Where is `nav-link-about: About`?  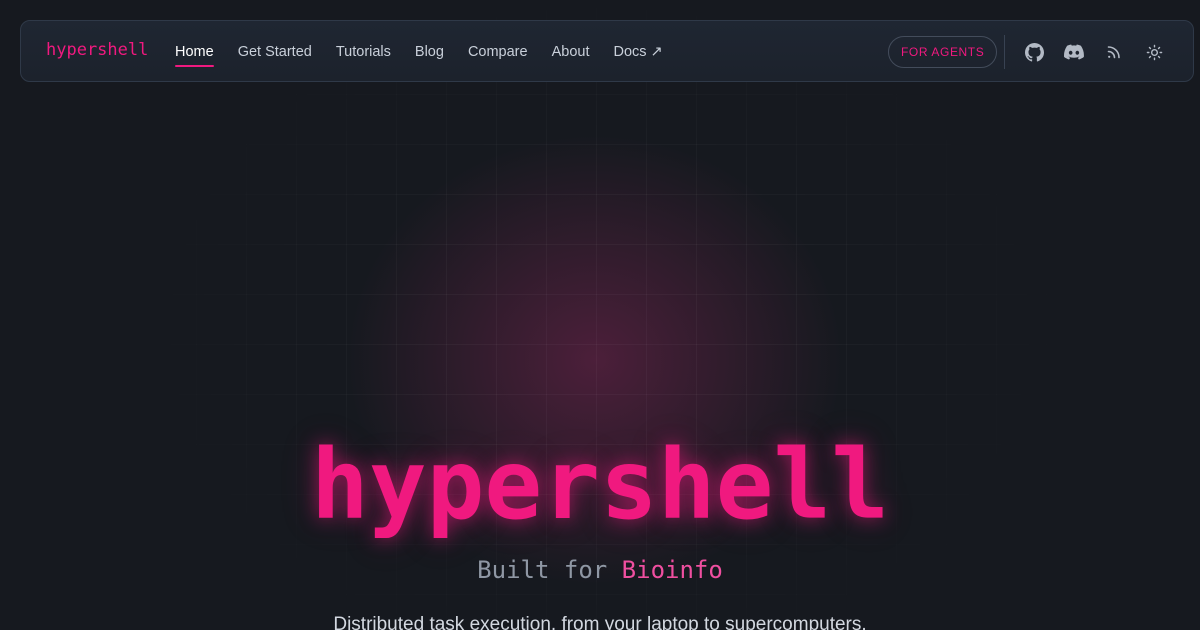
nav-link-about: About is located at coordinates (571, 52).